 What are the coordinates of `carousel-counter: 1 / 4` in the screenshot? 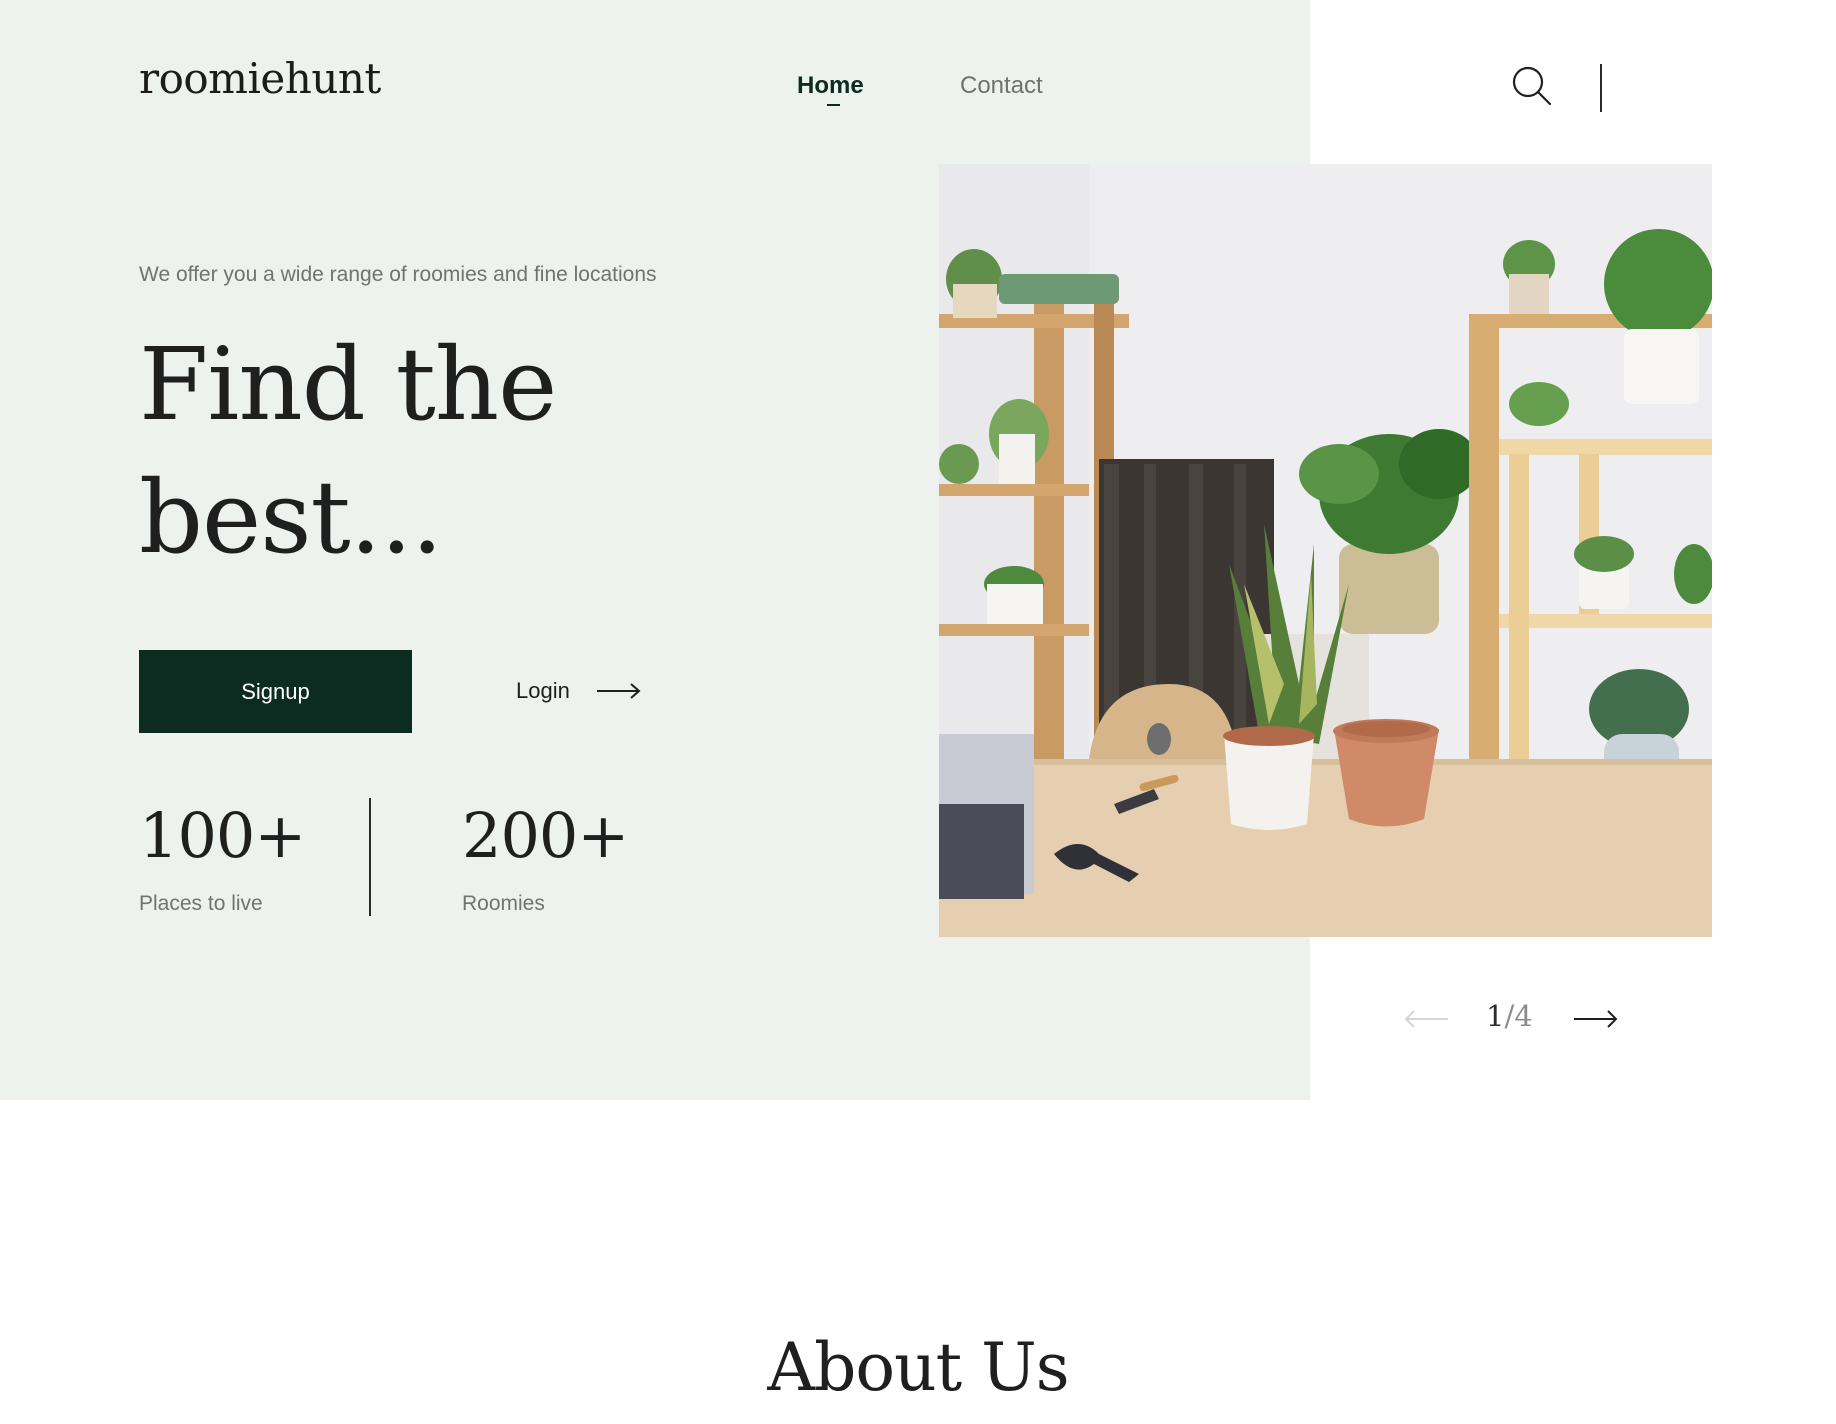 It's located at (1509, 1016).